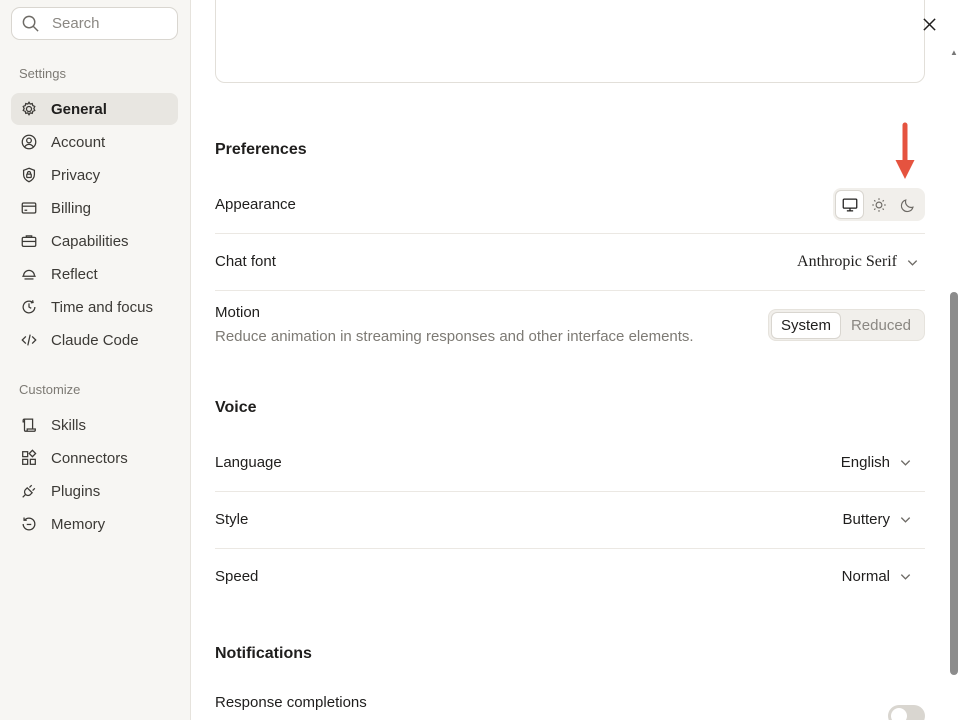 Image resolution: width=960 pixels, height=720 pixels. Describe the element at coordinates (291, 702) in the screenshot. I see `response-completions-label: Response completions` at that location.